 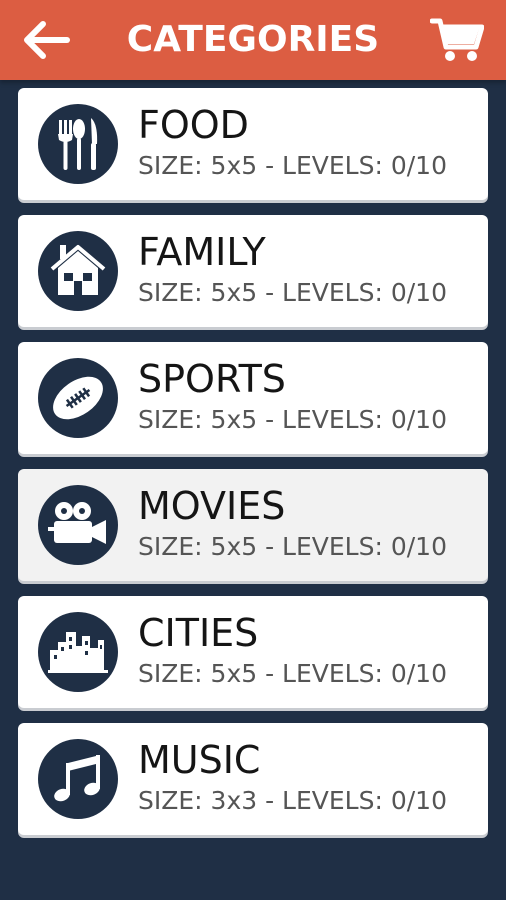 I want to click on category-meta: SIZE: 3x3 - LEVELS: 0/10, so click(x=292, y=800).